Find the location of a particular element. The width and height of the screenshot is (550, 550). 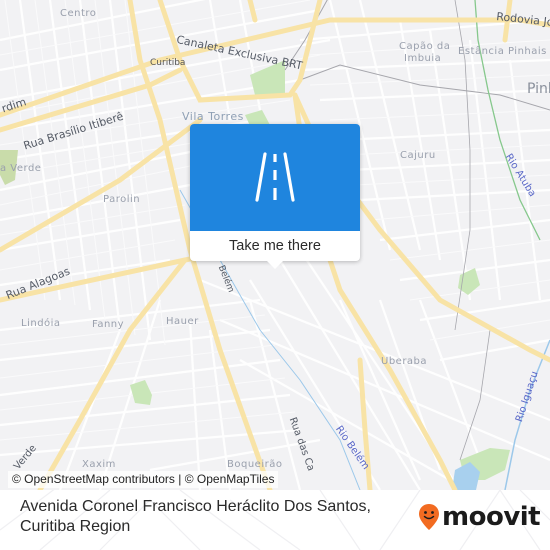

label-fanny: Fanny is located at coordinates (108, 324).